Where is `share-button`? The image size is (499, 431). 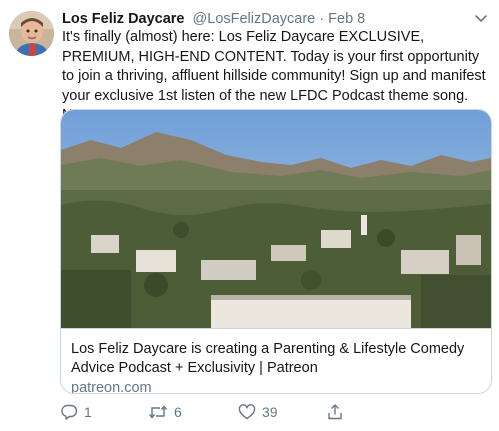 share-button is located at coordinates (335, 412).